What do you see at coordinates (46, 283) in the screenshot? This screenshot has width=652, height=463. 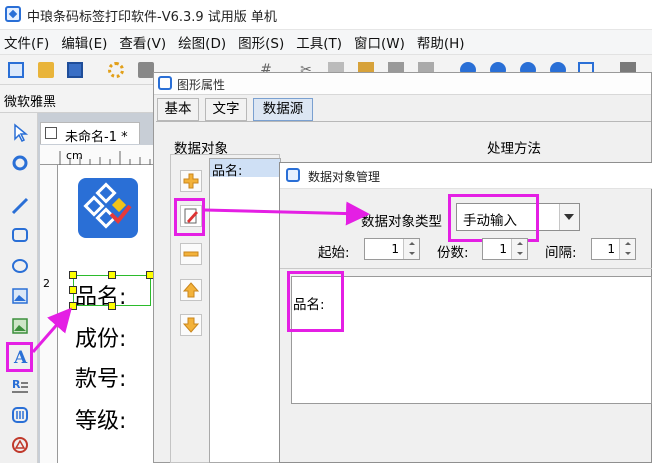 I see `ruler-number: 2` at bounding box center [46, 283].